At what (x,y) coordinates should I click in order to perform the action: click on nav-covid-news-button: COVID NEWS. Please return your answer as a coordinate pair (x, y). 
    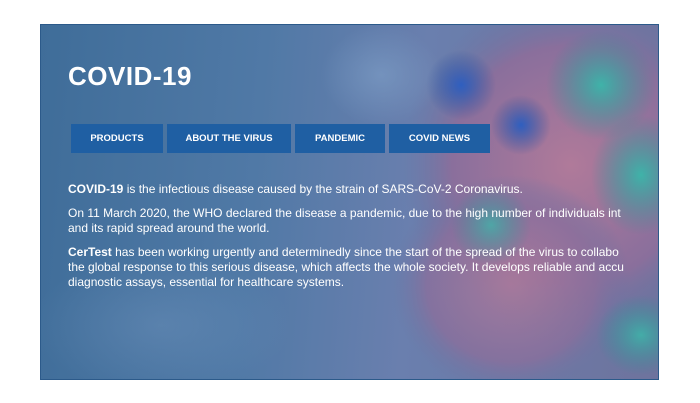
    Looking at the image, I should click on (439, 138).